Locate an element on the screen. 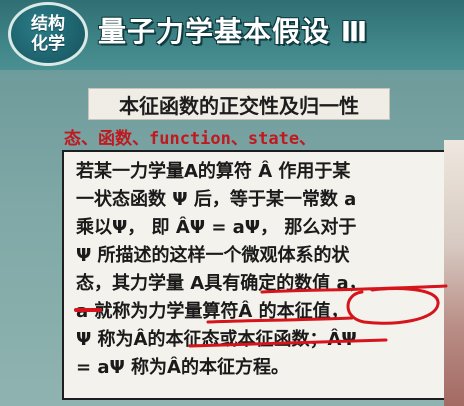 This screenshot has width=464, height=406. pen-circle-eigenvalue is located at coordinates (393, 306).